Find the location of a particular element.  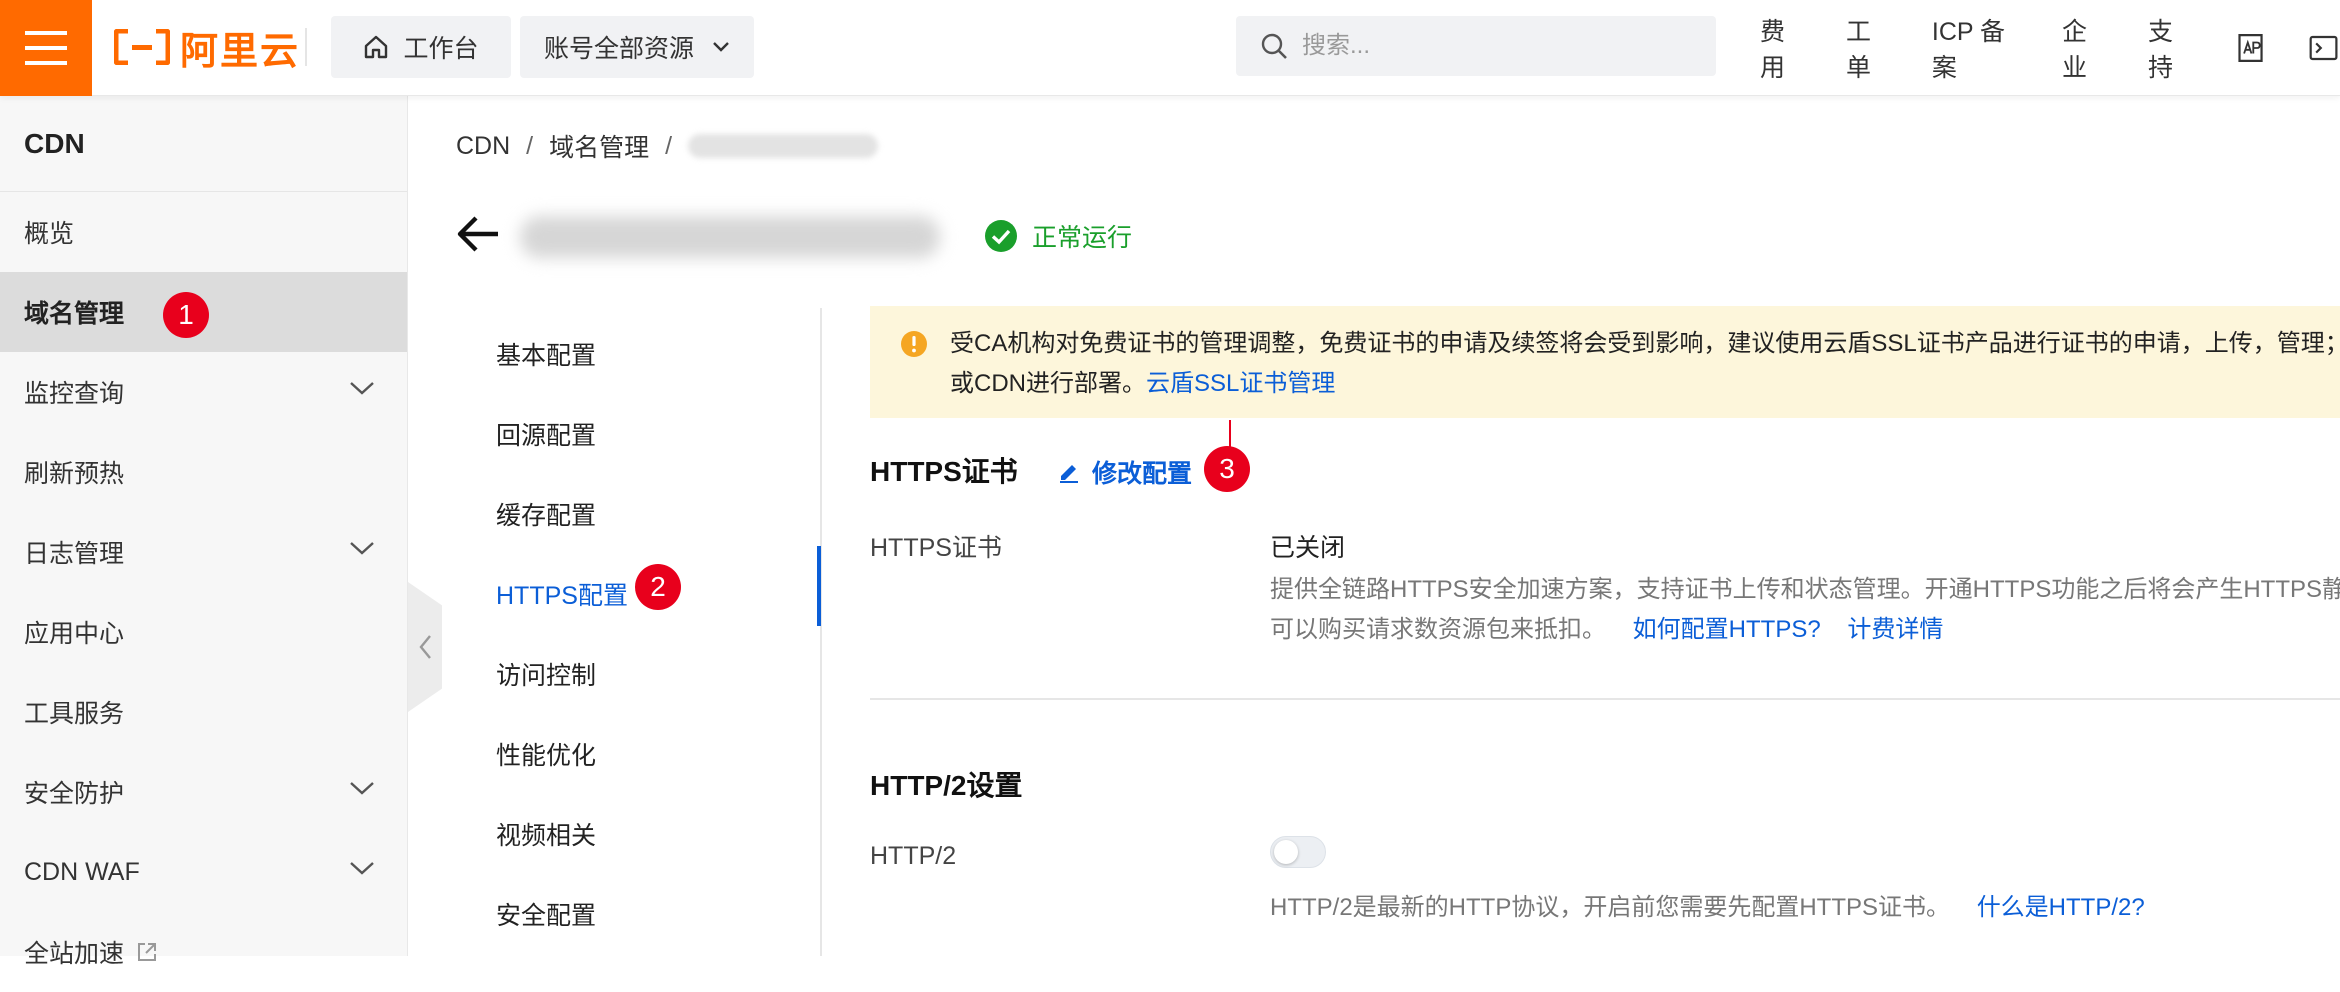

config-tab-video: 视频相关 is located at coordinates (546, 834).